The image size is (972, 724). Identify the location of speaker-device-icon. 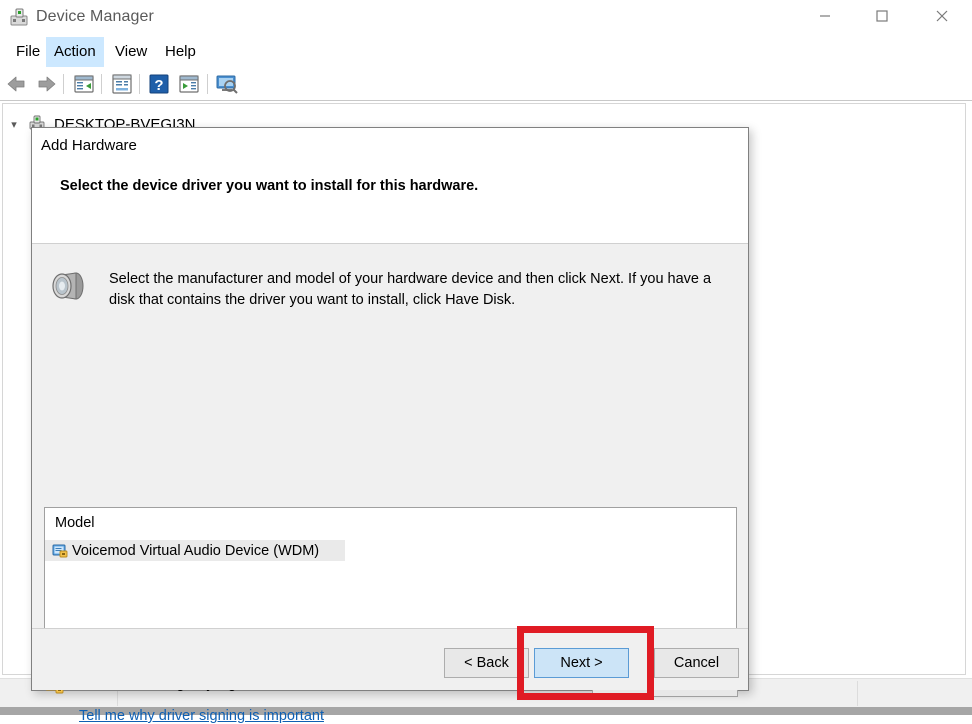
(69, 286).